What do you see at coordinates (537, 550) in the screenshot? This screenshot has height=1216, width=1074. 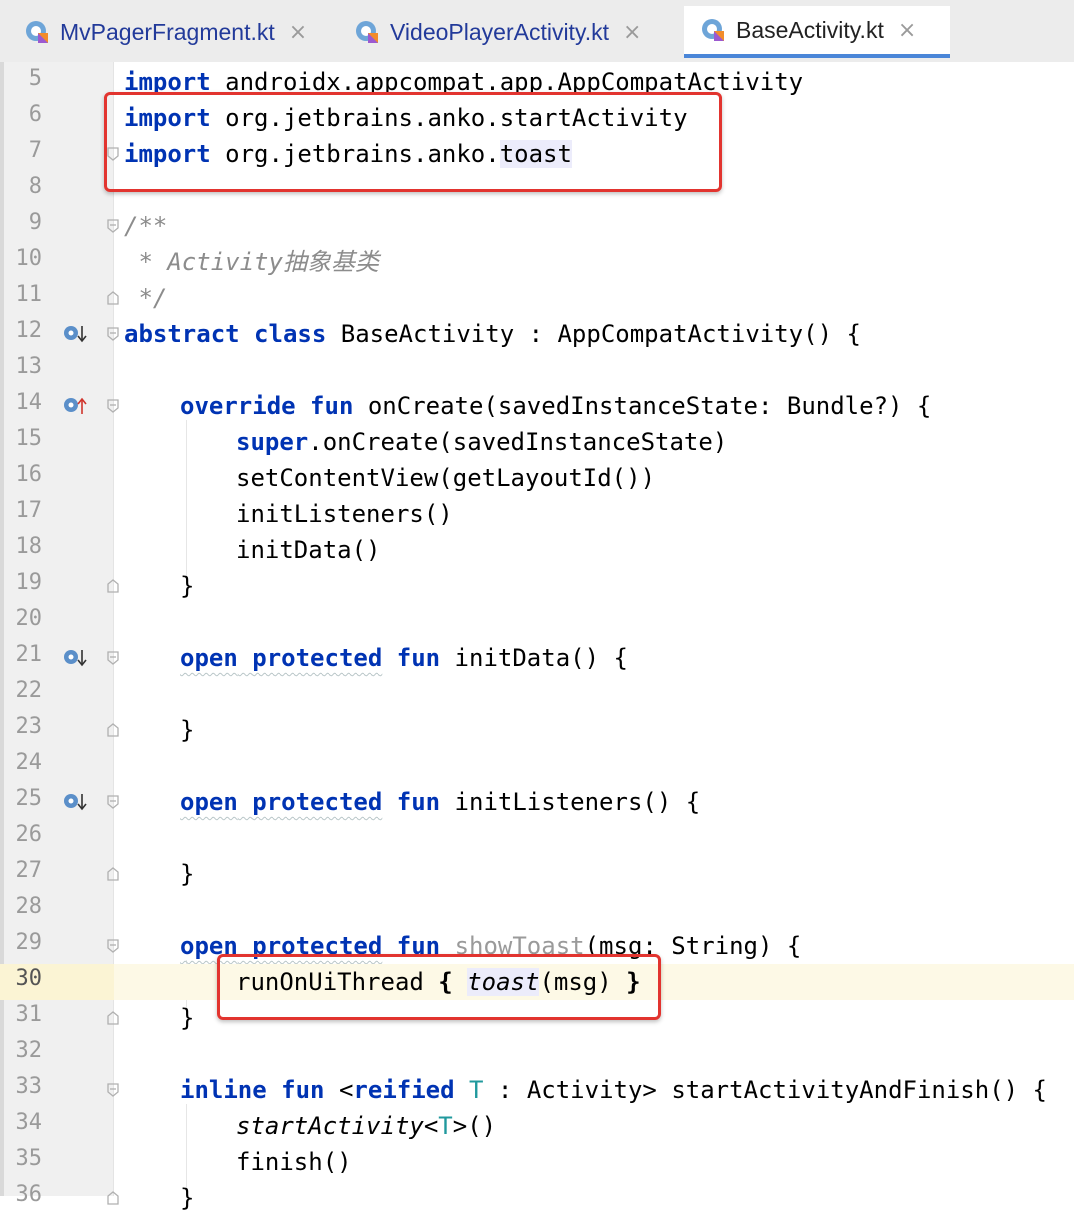 I see `code-line: 18 initData()` at bounding box center [537, 550].